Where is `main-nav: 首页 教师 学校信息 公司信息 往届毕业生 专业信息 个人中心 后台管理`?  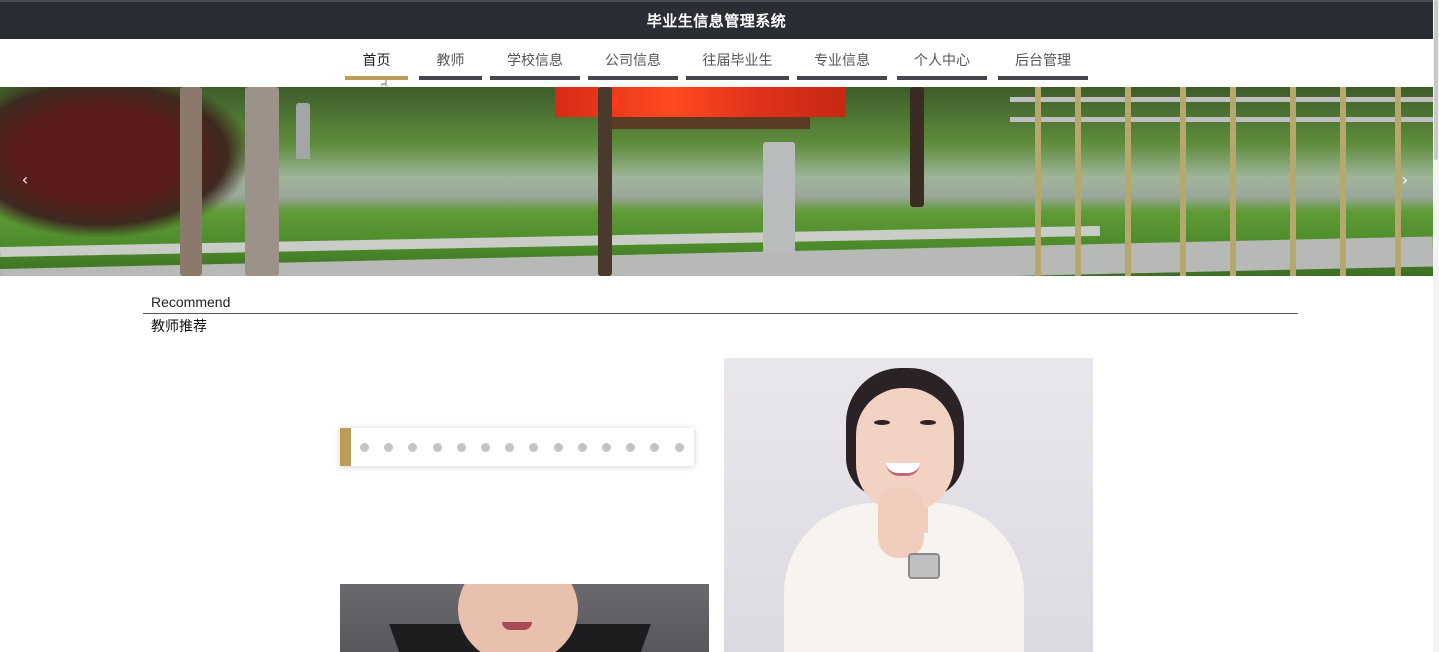
main-nav: 首页 教师 学校信息 公司信息 往届毕业生 专业信息 个人中心 后台管理 is located at coordinates (716, 63).